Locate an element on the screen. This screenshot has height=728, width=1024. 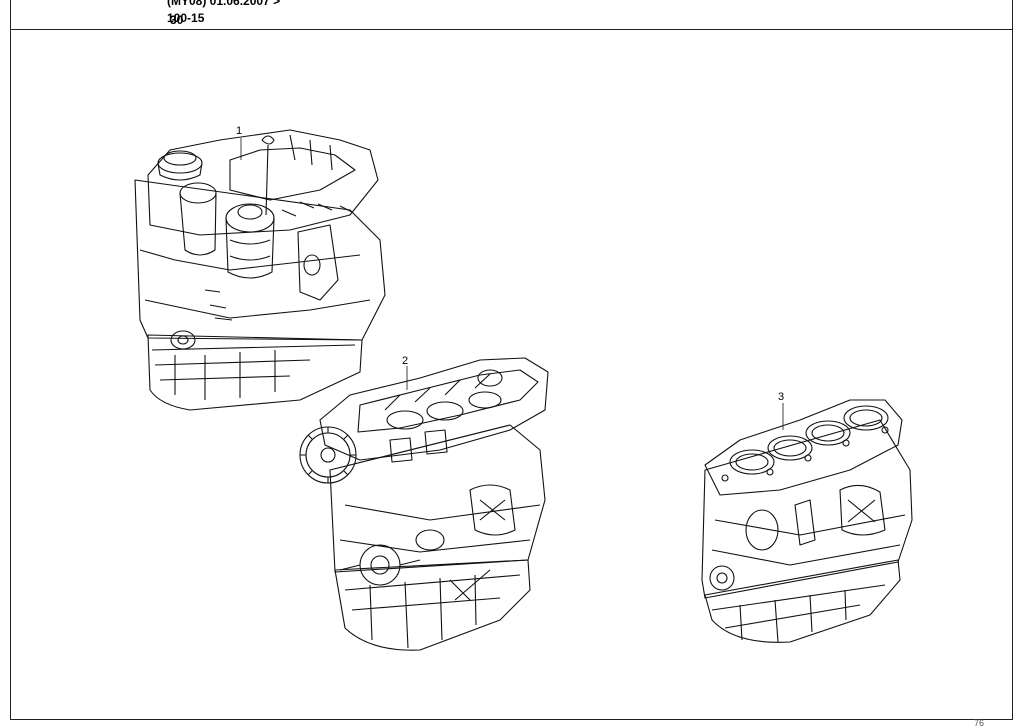
callout-3: 3 is located at coordinates (781, 397).